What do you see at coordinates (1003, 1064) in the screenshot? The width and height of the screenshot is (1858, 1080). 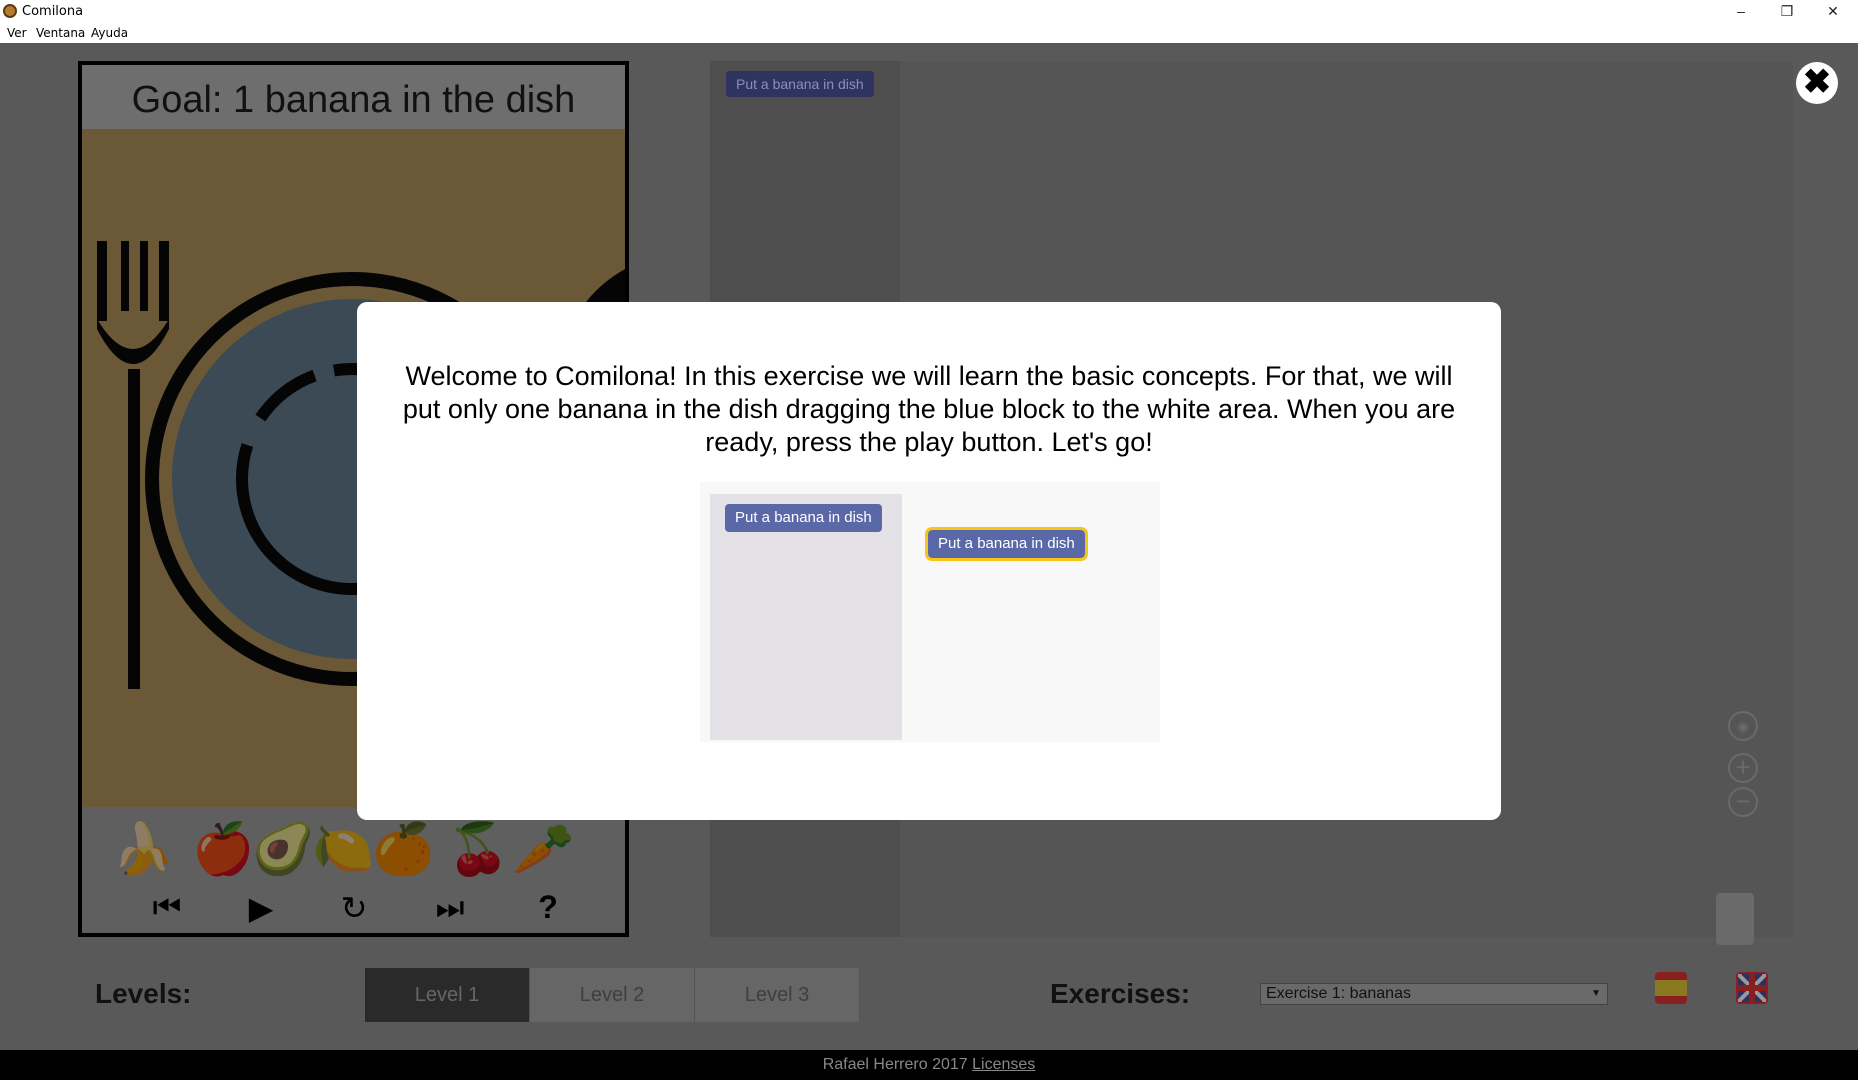 I see `licenses-link: Licenses` at bounding box center [1003, 1064].